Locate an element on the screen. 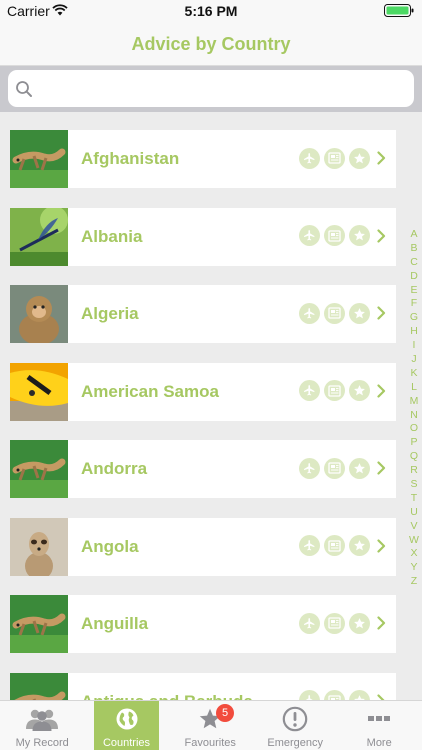 This screenshot has width=422, height=750. country-row: Albania is located at coordinates (203, 236).